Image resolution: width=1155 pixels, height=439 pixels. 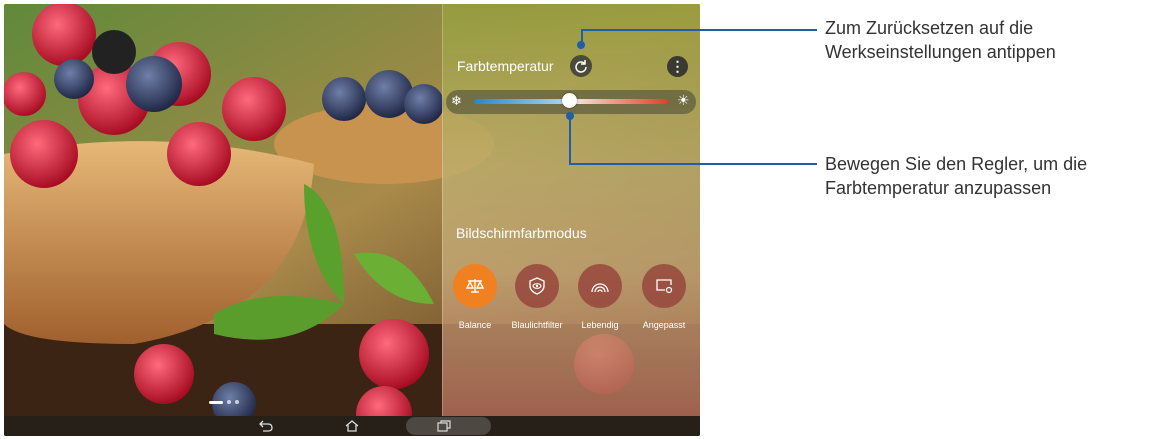 I want to click on navigation-bar, so click(x=352, y=426).